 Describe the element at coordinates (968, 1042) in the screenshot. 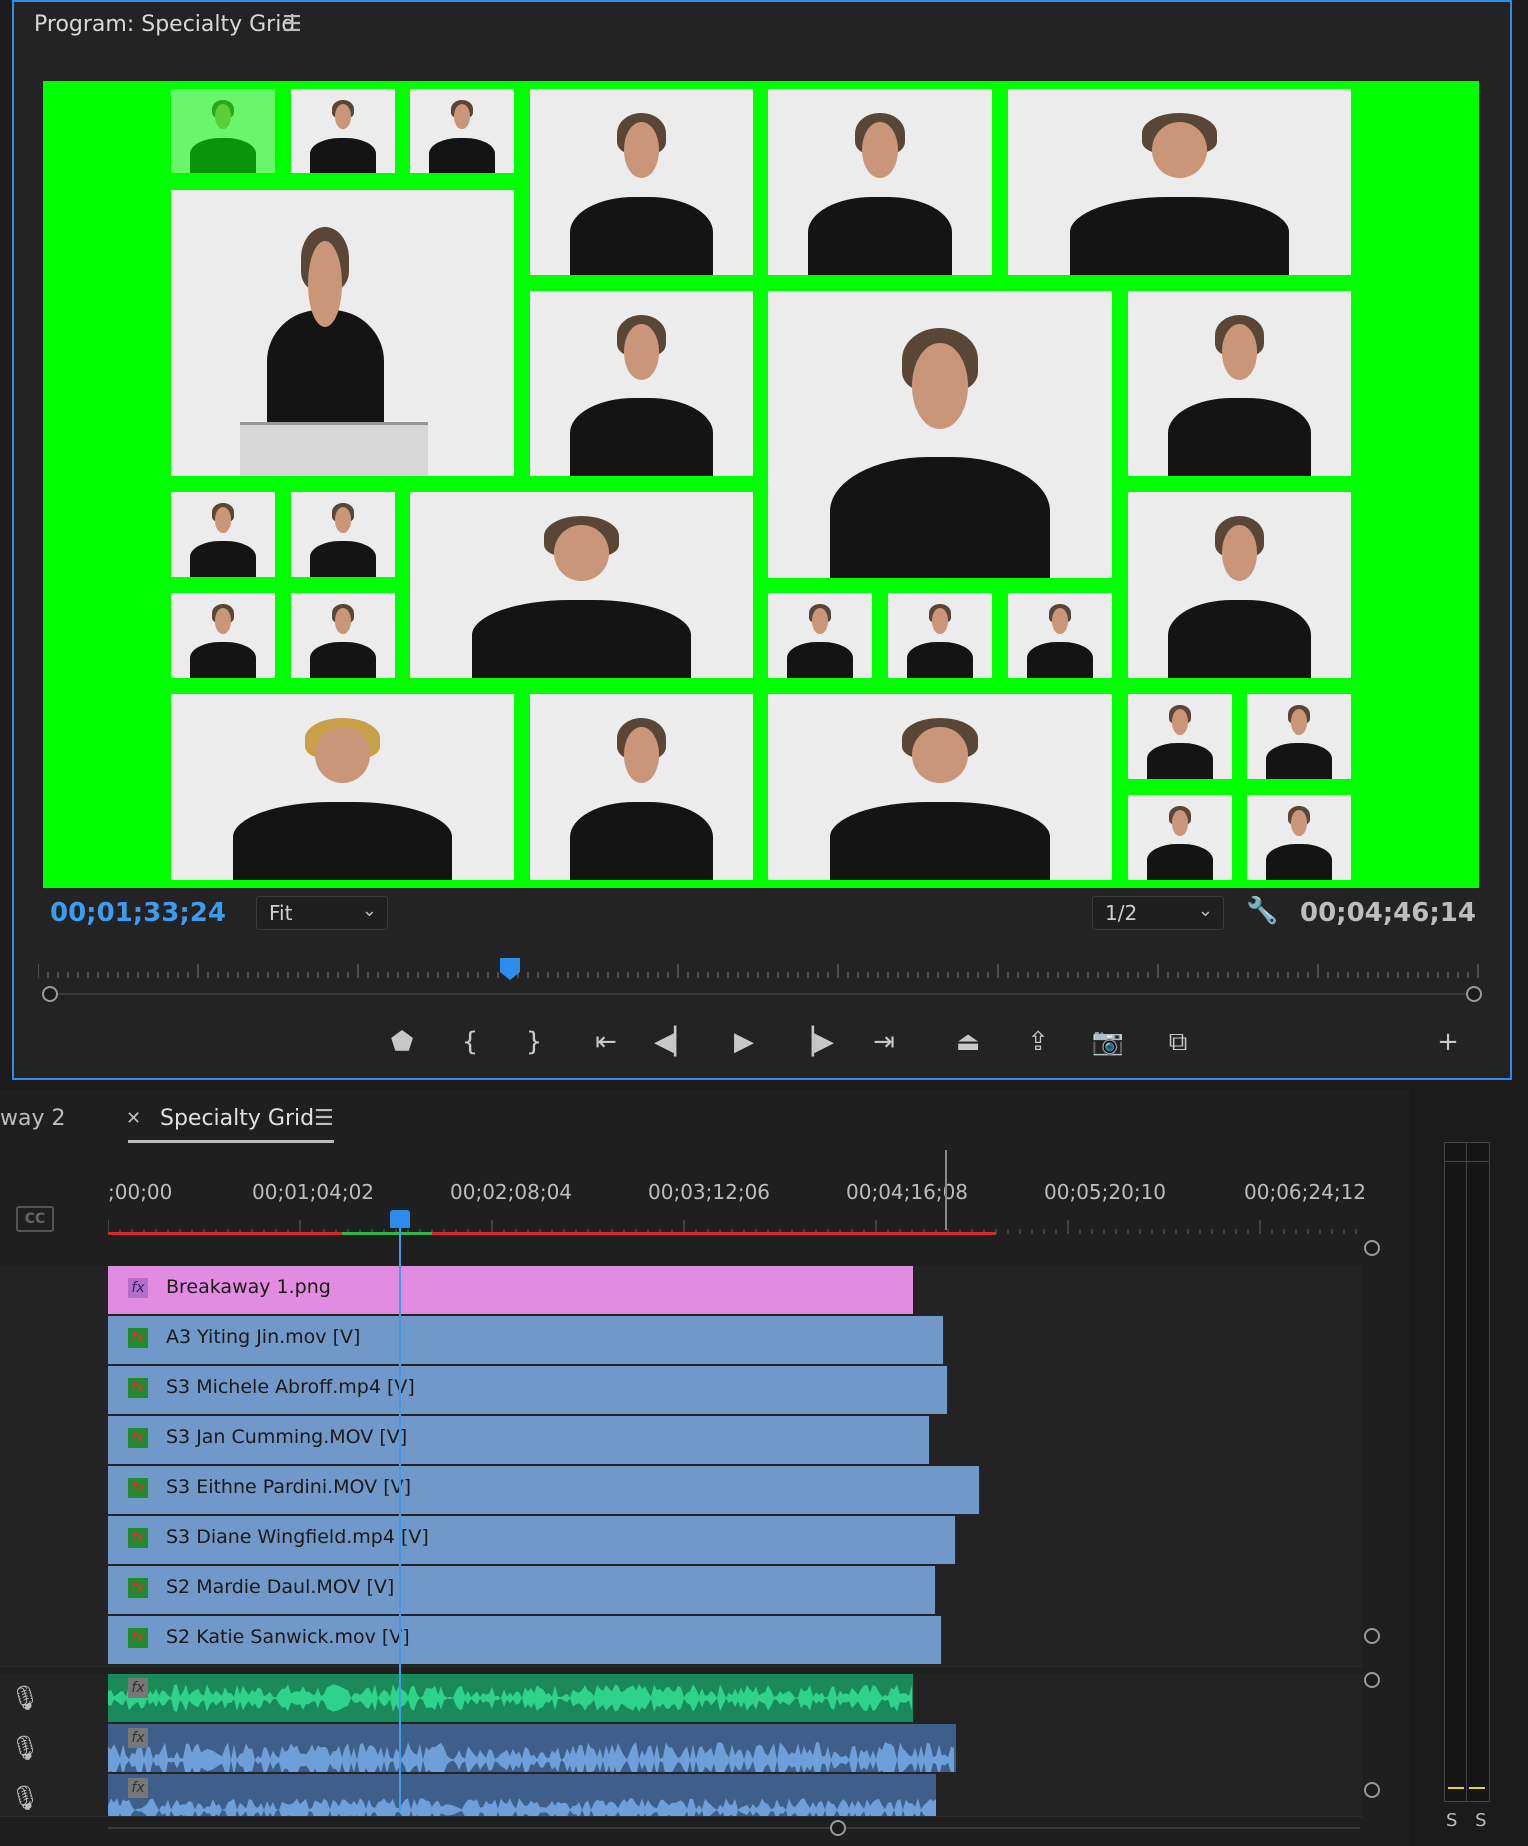

I see `lift-icon: ⏏` at that location.